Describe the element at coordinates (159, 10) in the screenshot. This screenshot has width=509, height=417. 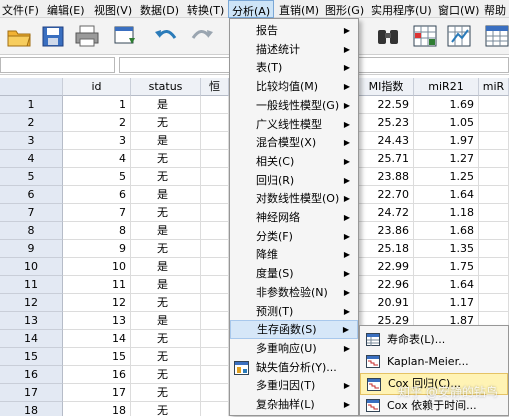
I see `menu-data: 数据(D)` at that location.